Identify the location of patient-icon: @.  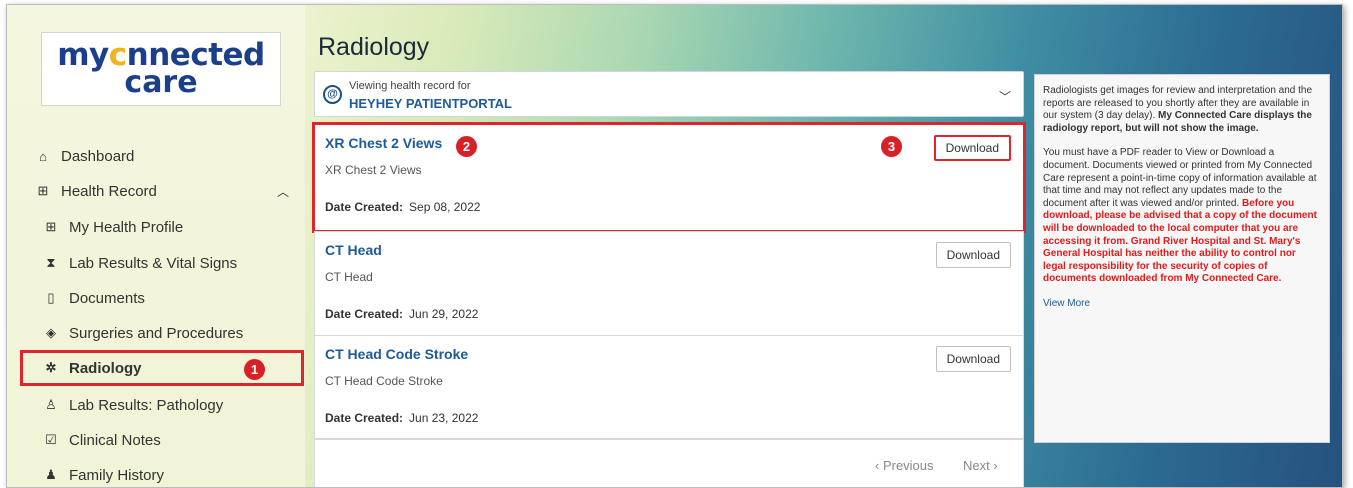
(332, 94).